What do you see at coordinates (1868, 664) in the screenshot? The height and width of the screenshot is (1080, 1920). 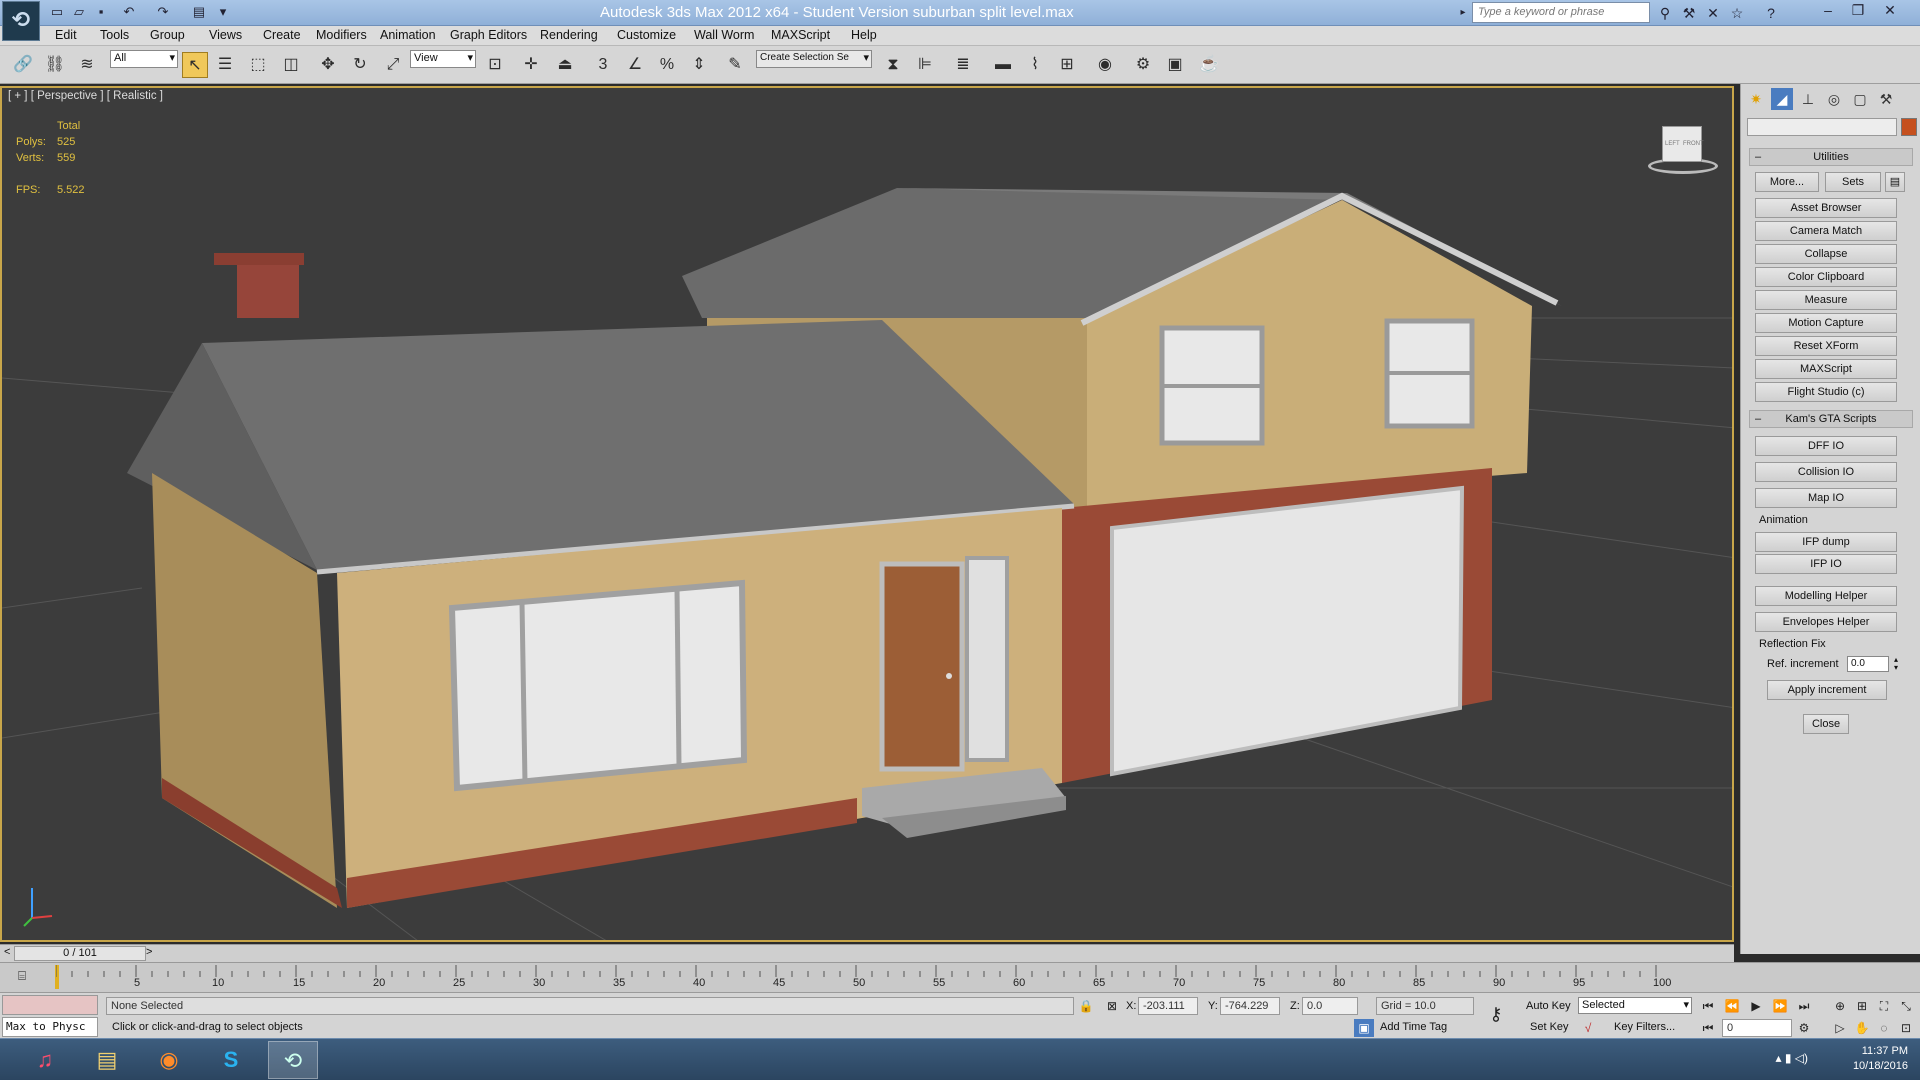 I see `ref-increment-spinner: 0.0` at bounding box center [1868, 664].